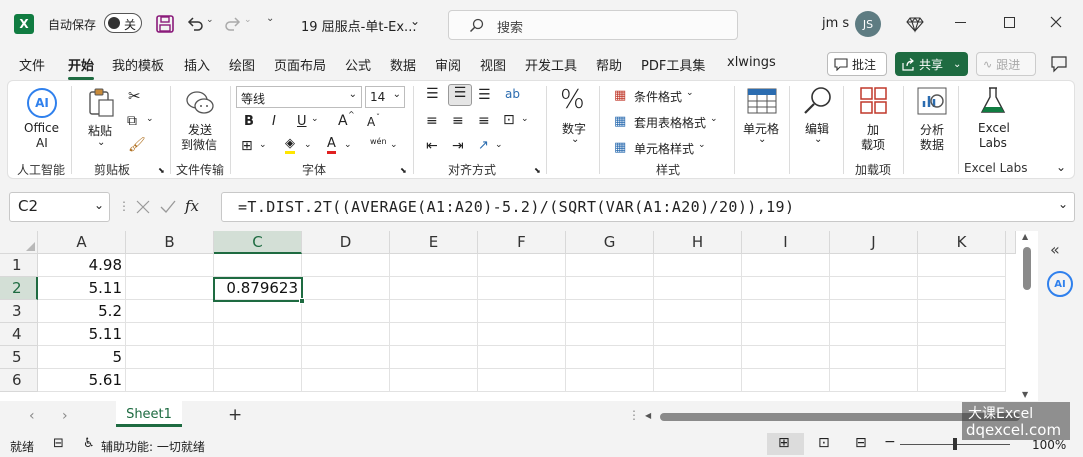 This screenshot has height=457, width=1083. Describe the element at coordinates (415, 21) in the screenshot. I see `filename-chevron-icon: ⌄` at that location.